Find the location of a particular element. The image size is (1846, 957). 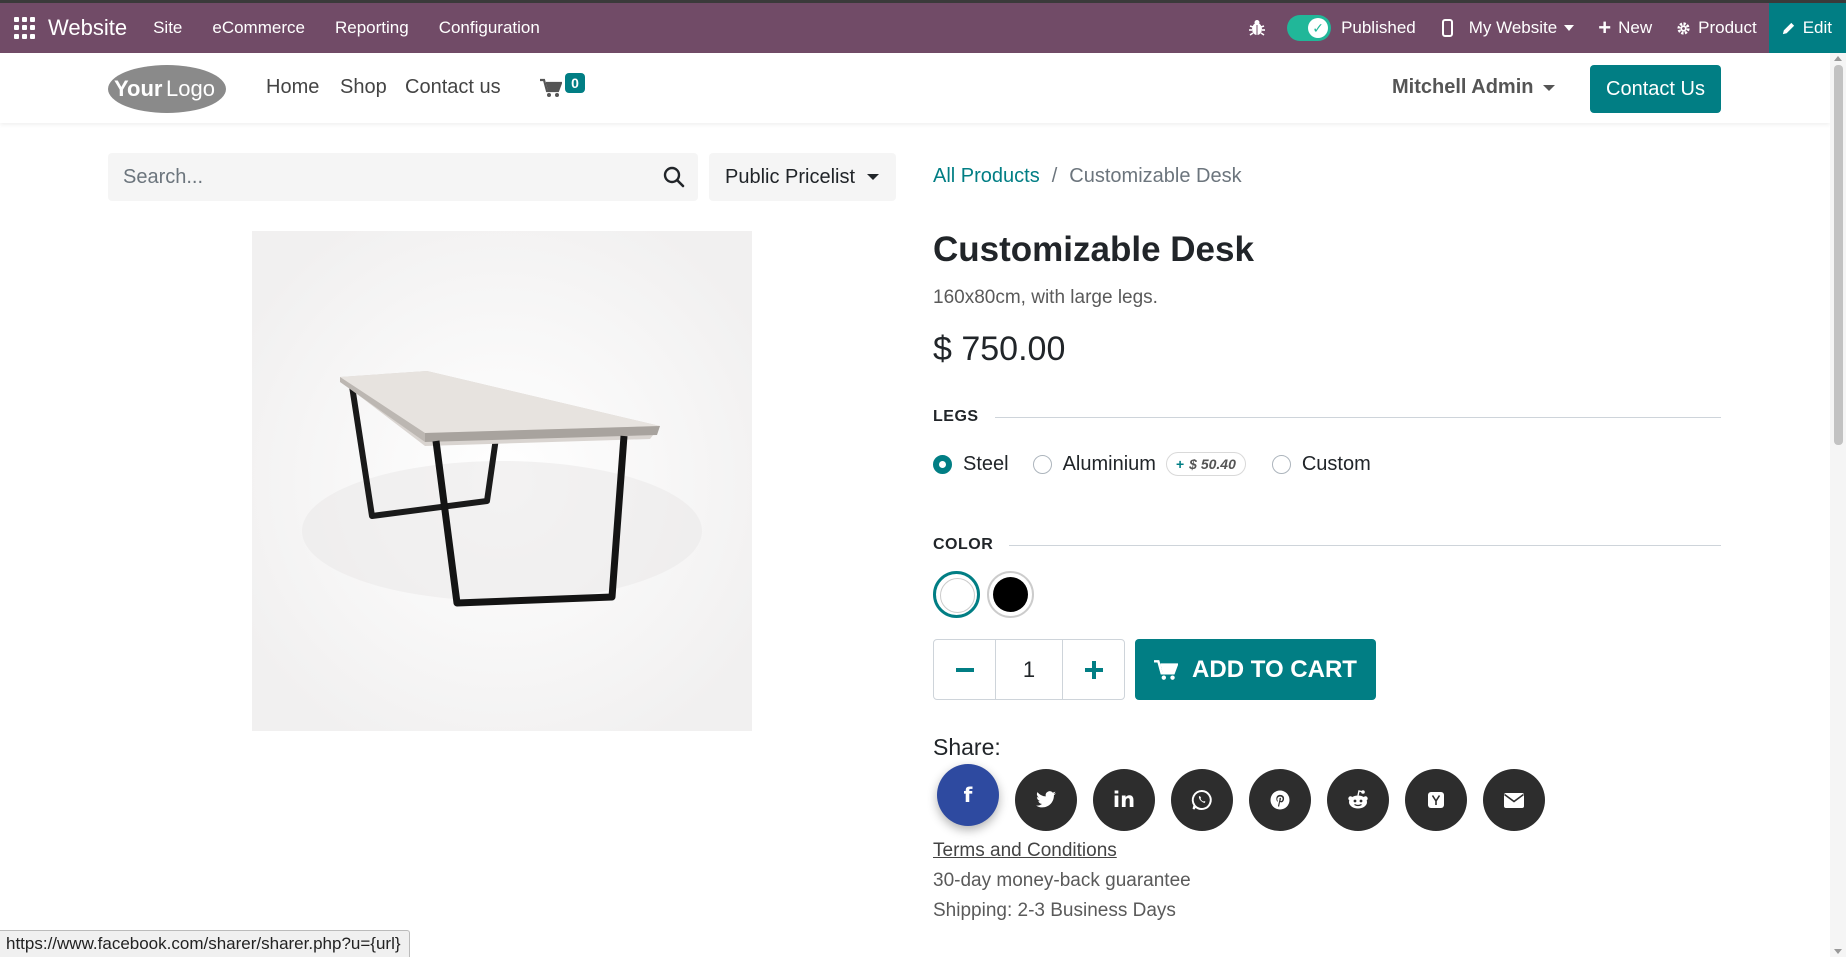

scroll-down-icon is located at coordinates (1838, 951).